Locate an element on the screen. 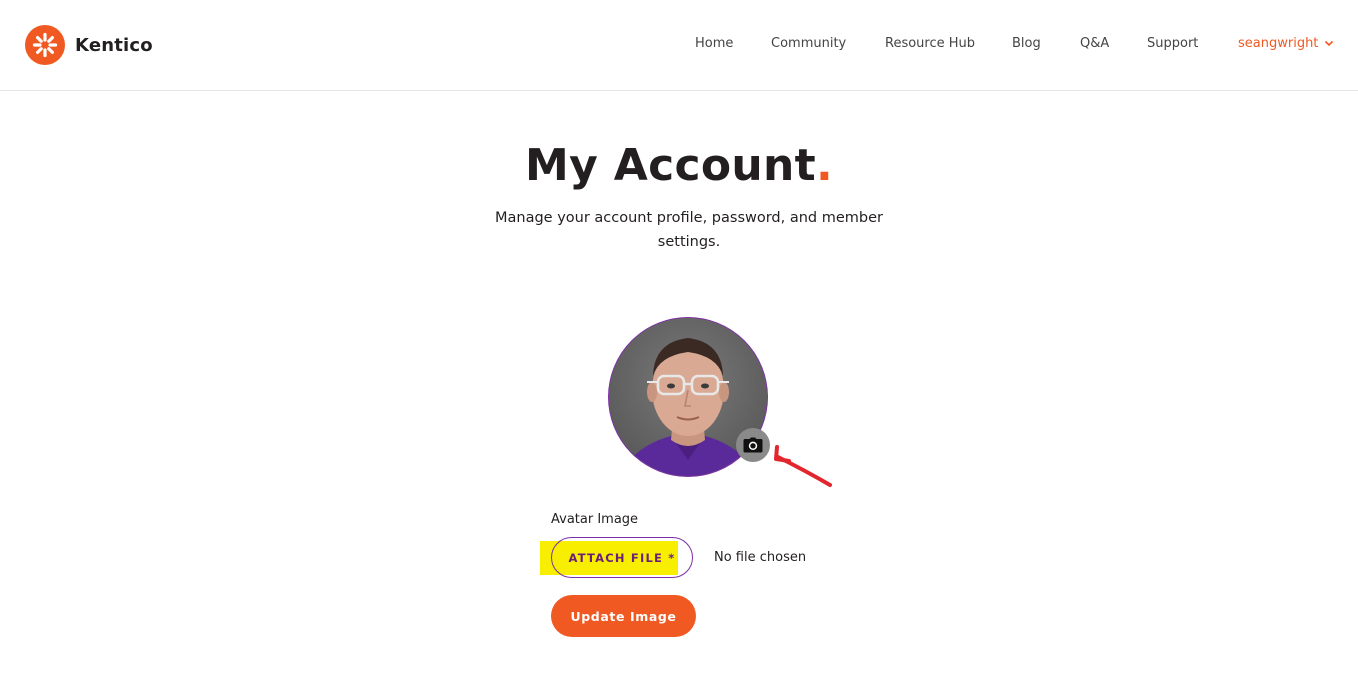 This screenshot has height=675, width=1358. nav-item-qa: Q&A is located at coordinates (1094, 43).